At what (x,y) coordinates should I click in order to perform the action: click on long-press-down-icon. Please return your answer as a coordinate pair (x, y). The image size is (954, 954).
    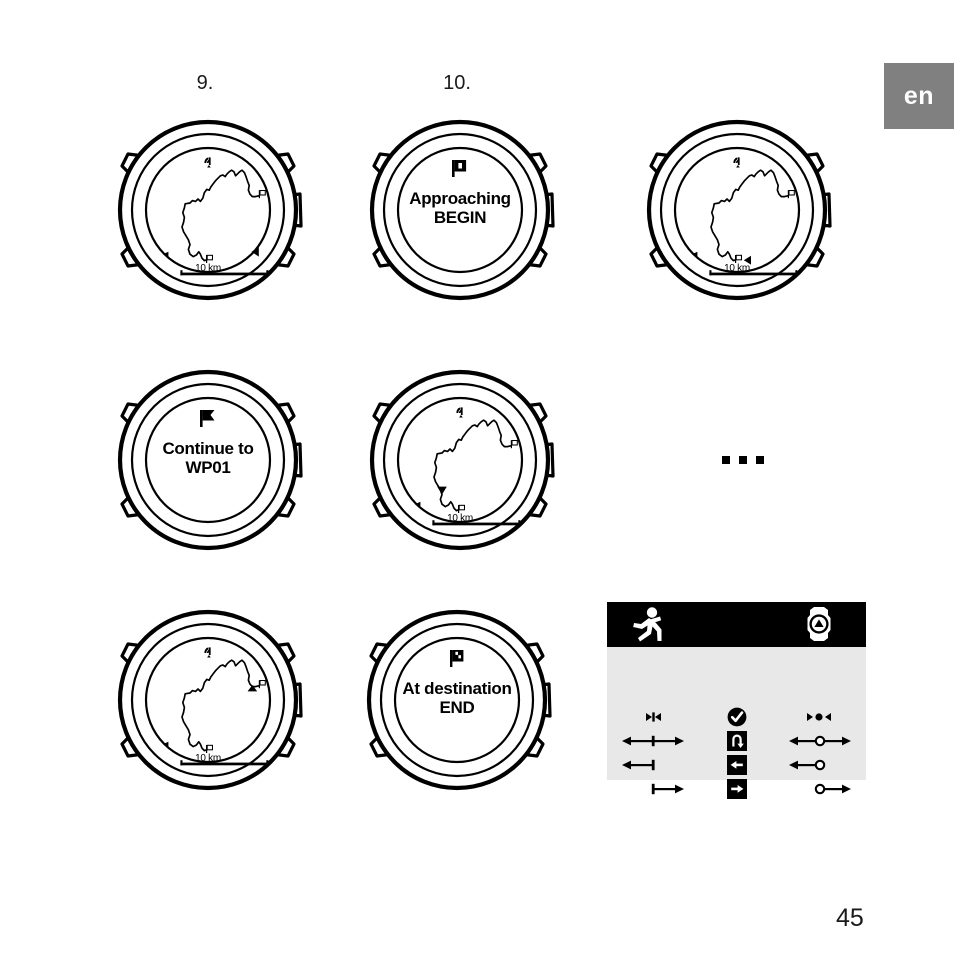
    Looking at the image, I should click on (820, 789).